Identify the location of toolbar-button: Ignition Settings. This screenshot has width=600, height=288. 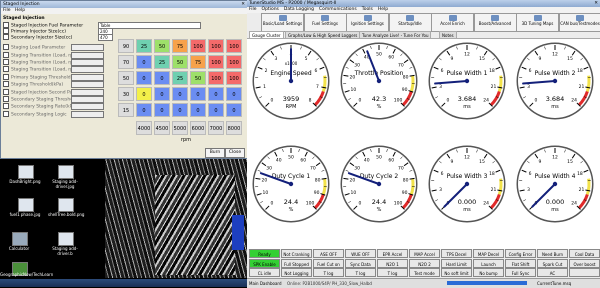
(367, 22).